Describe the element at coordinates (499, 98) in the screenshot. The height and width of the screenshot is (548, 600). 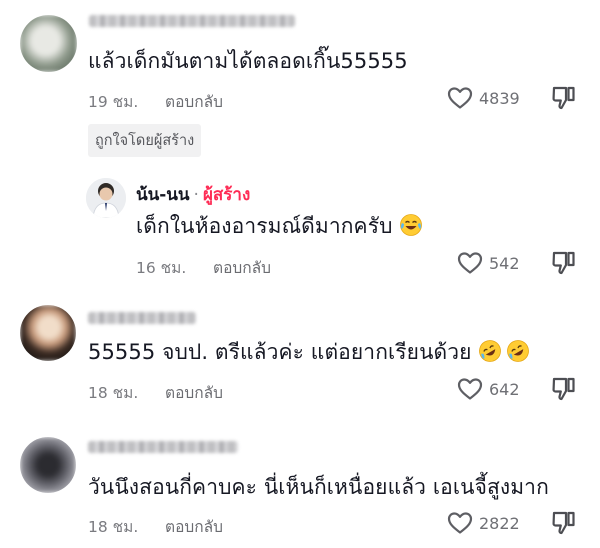
I see `like-count: 4839` at that location.